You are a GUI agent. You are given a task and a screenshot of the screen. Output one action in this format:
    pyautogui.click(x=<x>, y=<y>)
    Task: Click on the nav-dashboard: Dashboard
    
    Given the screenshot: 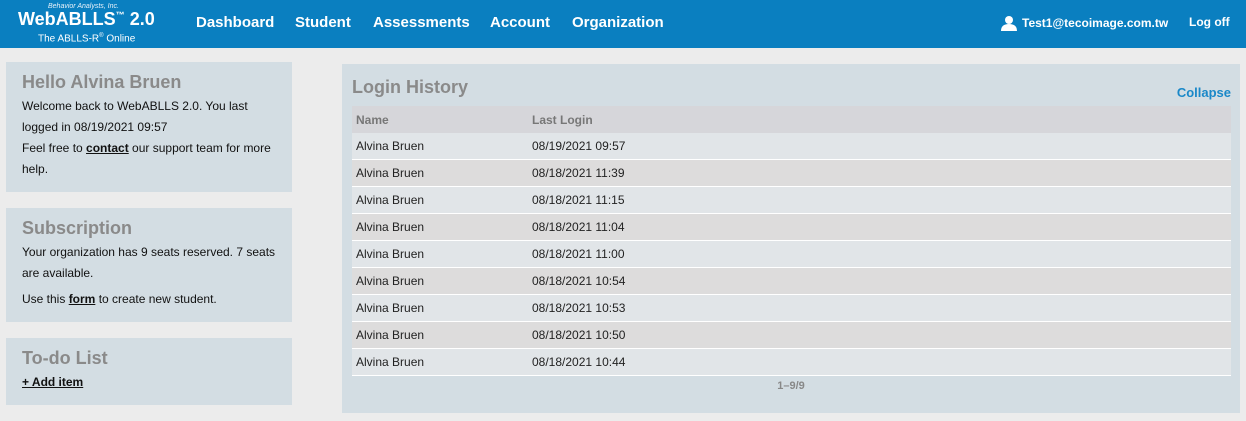 What is the action you would take?
    pyautogui.click(x=235, y=22)
    